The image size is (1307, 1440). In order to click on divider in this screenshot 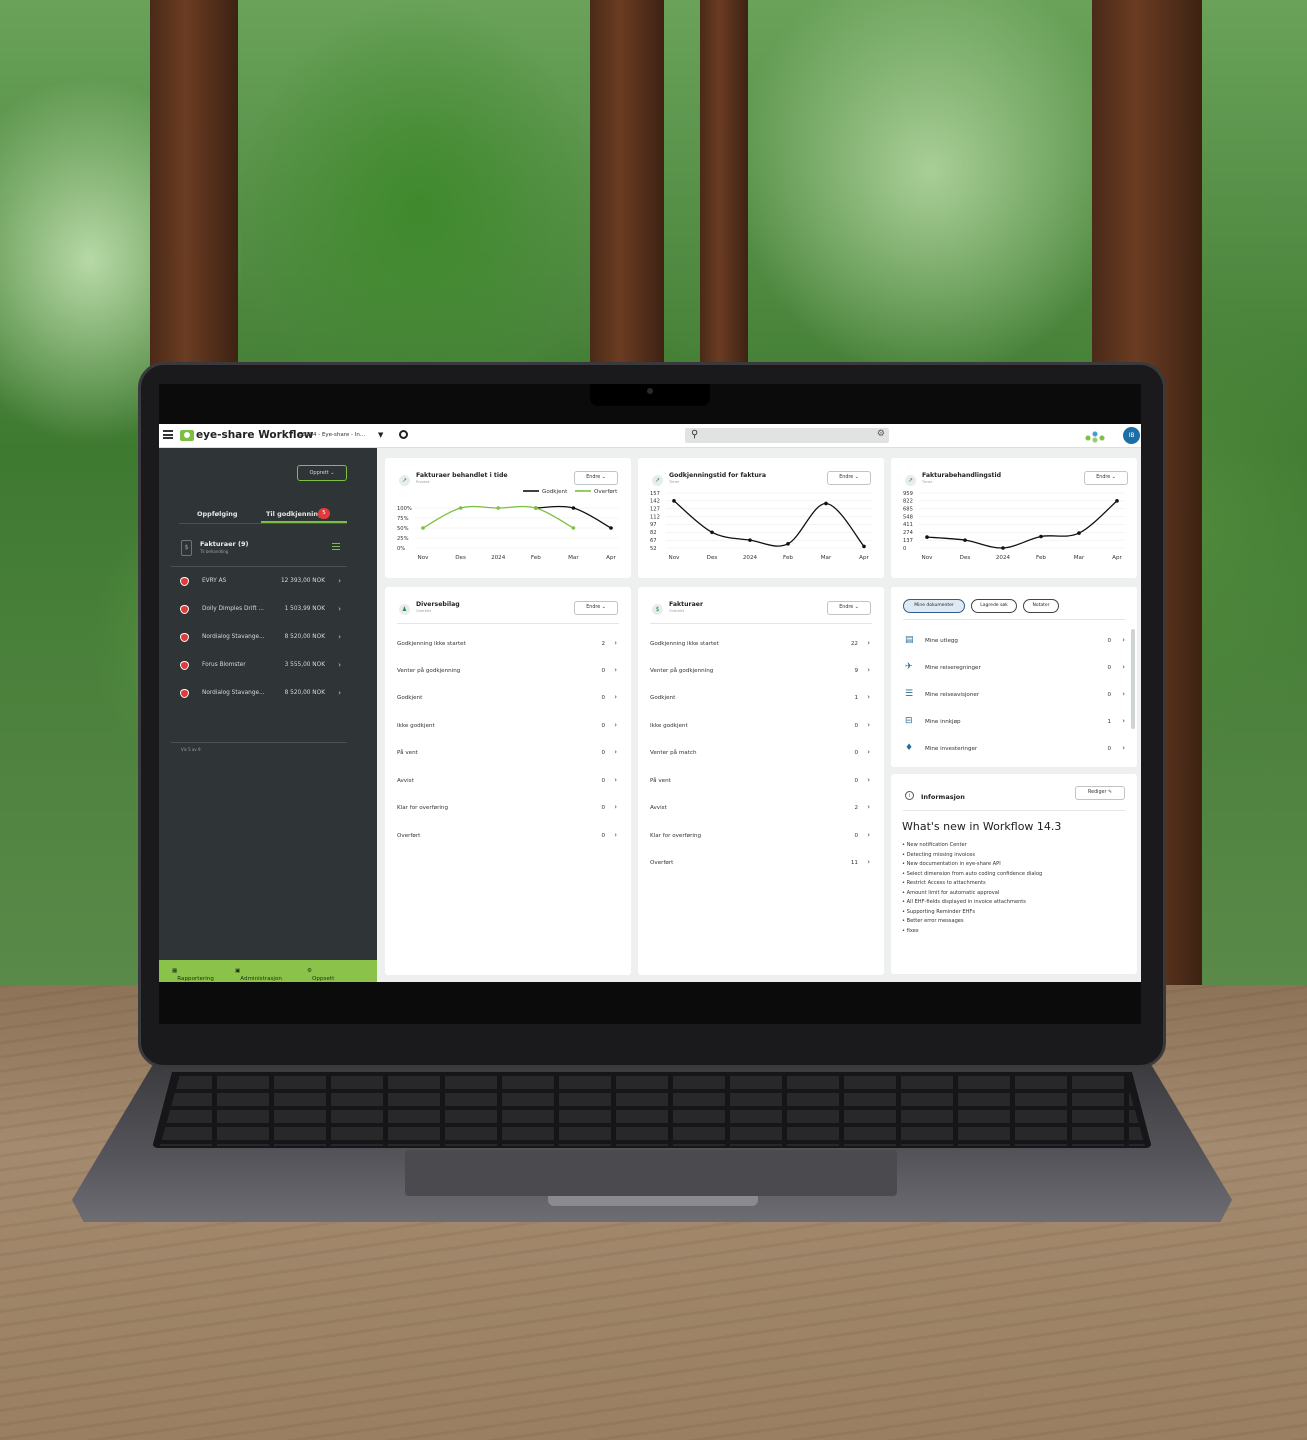, I will do `click(508, 623)`.